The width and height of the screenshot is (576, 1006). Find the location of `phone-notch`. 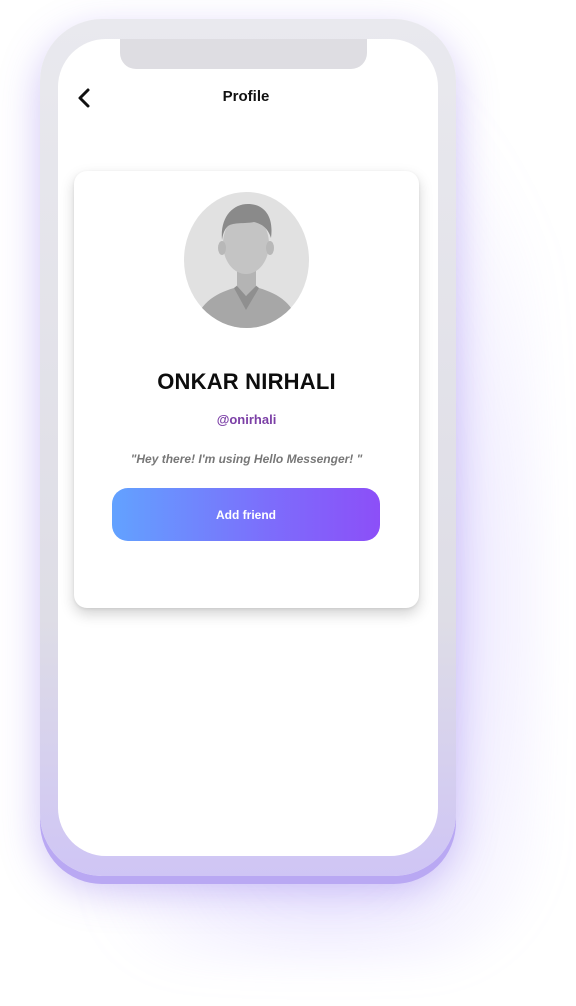

phone-notch is located at coordinates (243, 54).